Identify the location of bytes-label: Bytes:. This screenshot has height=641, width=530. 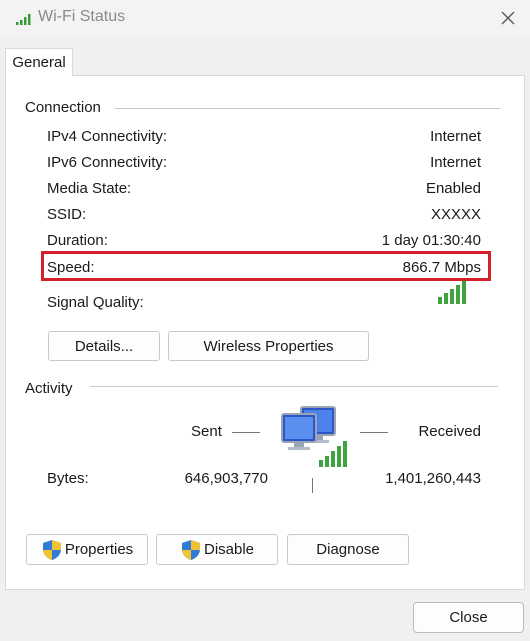
(68, 478).